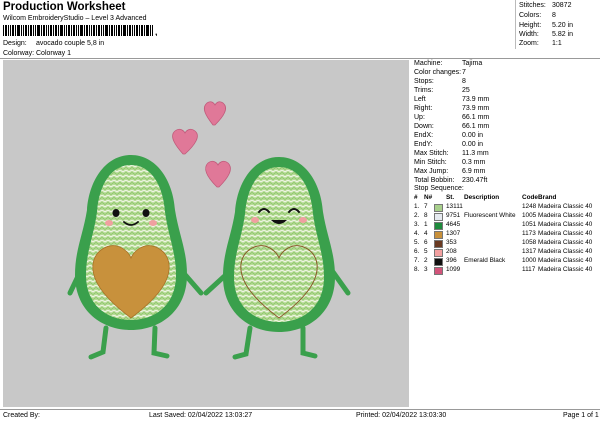  Describe the element at coordinates (453, 269) in the screenshot. I see `cell-st: 1099` at that location.